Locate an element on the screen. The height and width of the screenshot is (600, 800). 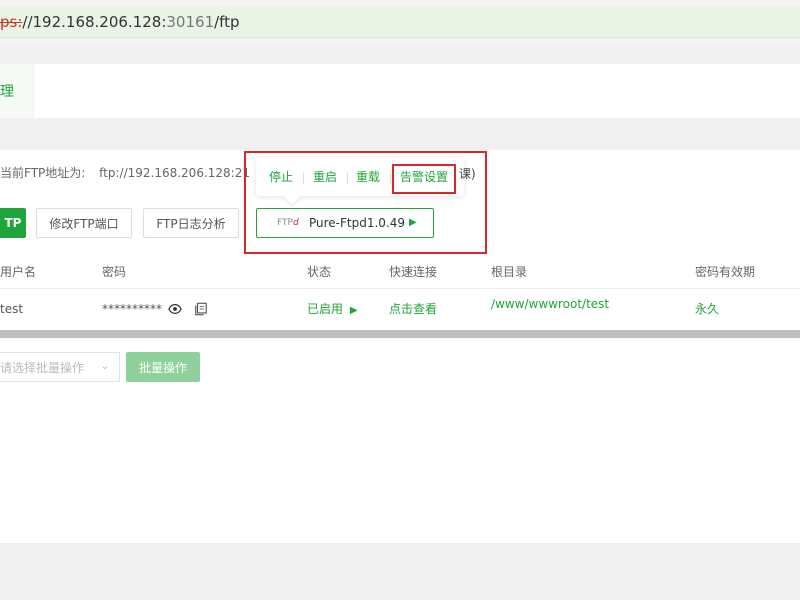
col-username: 用户名 is located at coordinates (18, 272).